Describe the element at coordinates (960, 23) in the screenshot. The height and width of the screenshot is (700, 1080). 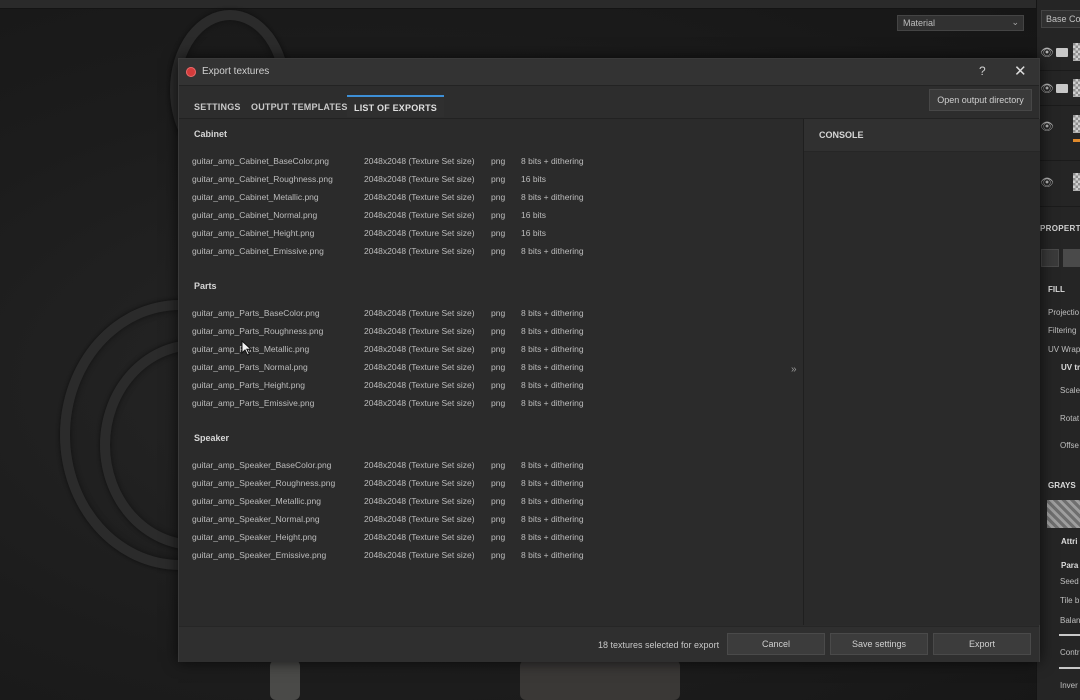
I see `material-select: Material ⌄` at that location.